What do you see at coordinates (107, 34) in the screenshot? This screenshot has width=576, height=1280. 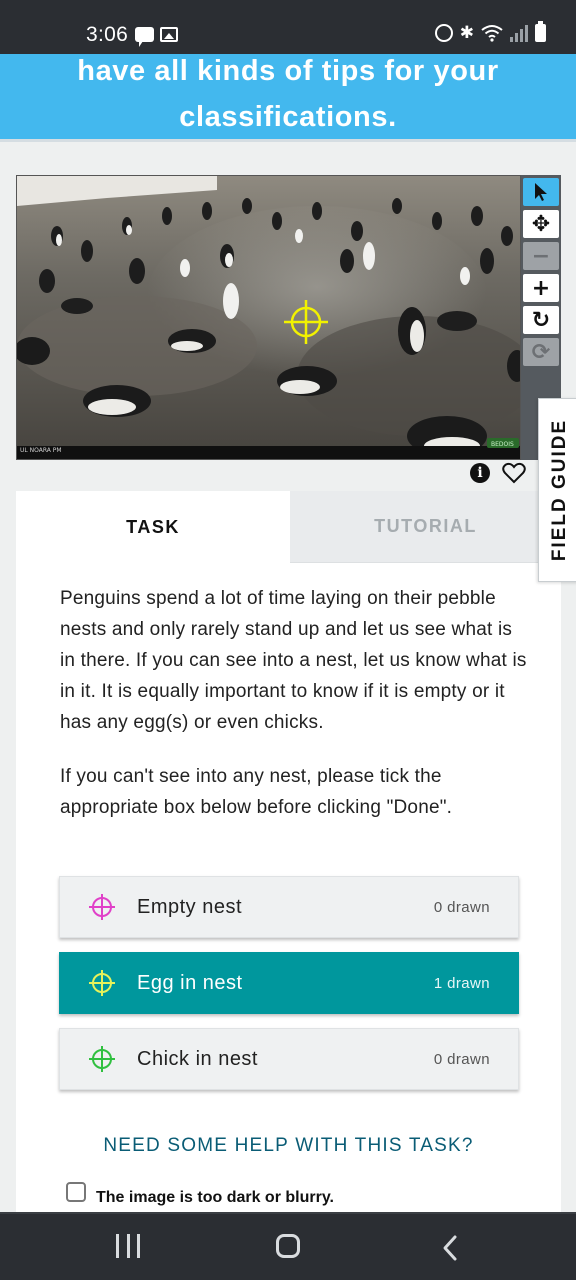 I see `status-time: 3:06` at bounding box center [107, 34].